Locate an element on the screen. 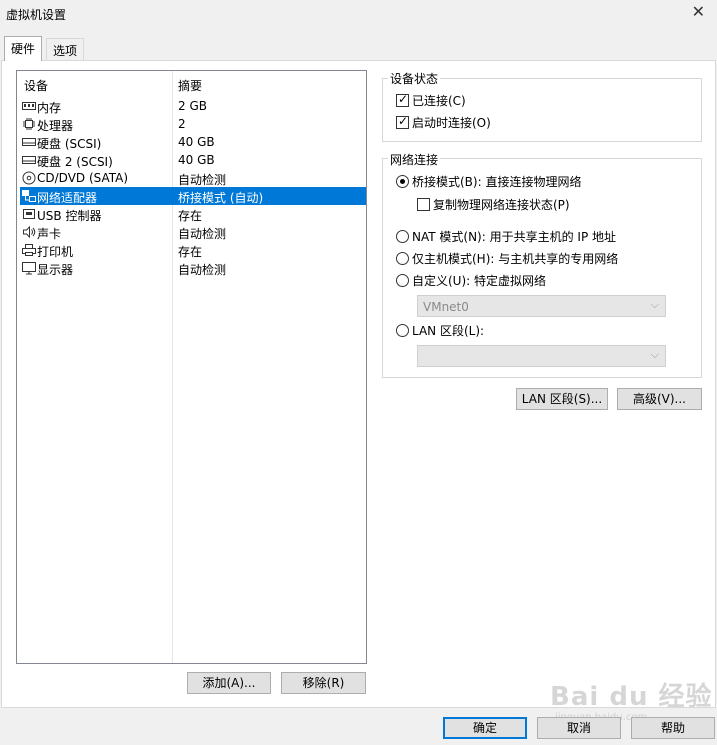 The width and height of the screenshot is (717, 745). replicate-state-checkbox is located at coordinates (423, 204).